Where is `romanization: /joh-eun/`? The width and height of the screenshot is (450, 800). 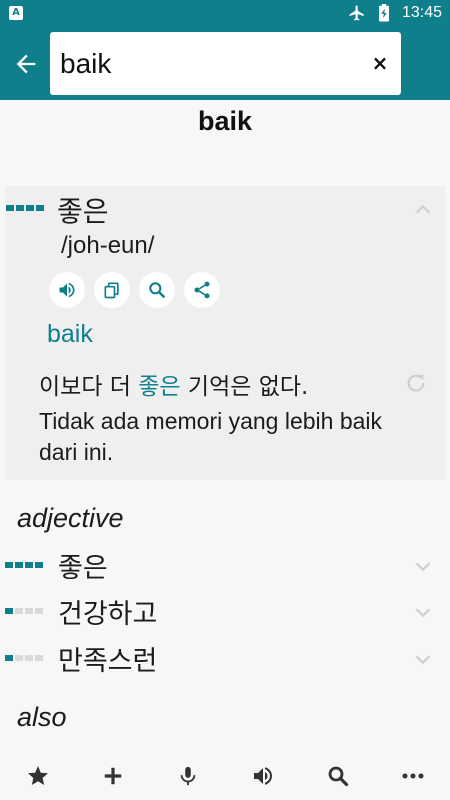 romanization: /joh-eun/ is located at coordinates (108, 245).